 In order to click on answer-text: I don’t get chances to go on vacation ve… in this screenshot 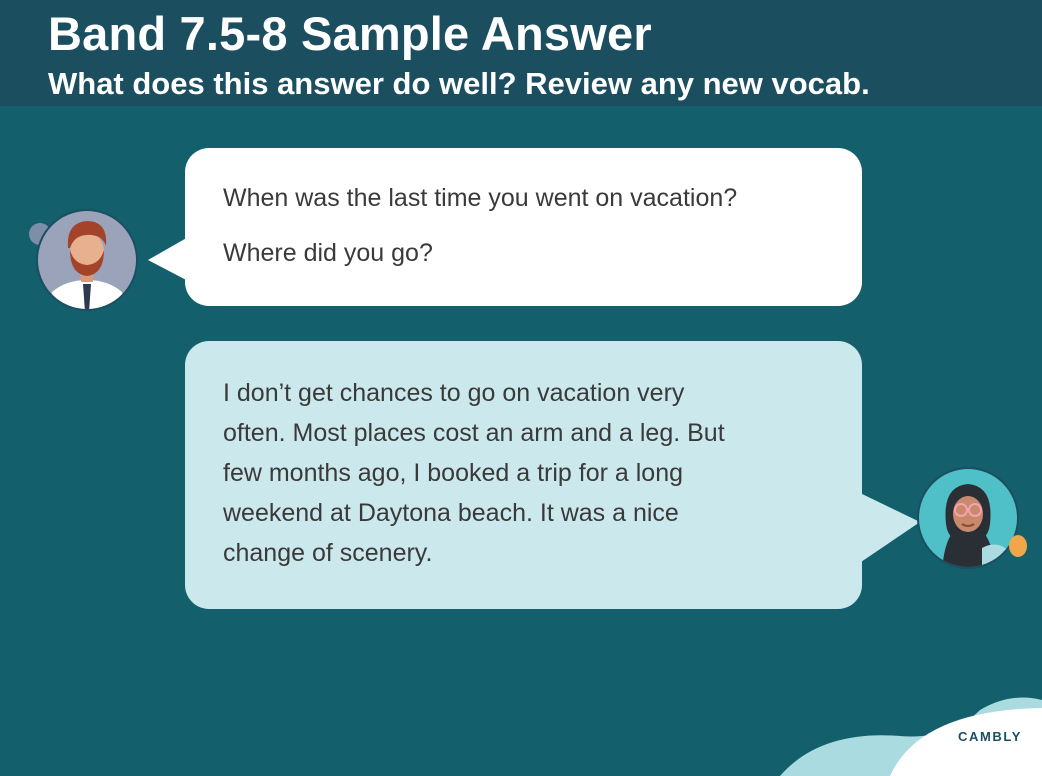, I will do `click(474, 473)`.